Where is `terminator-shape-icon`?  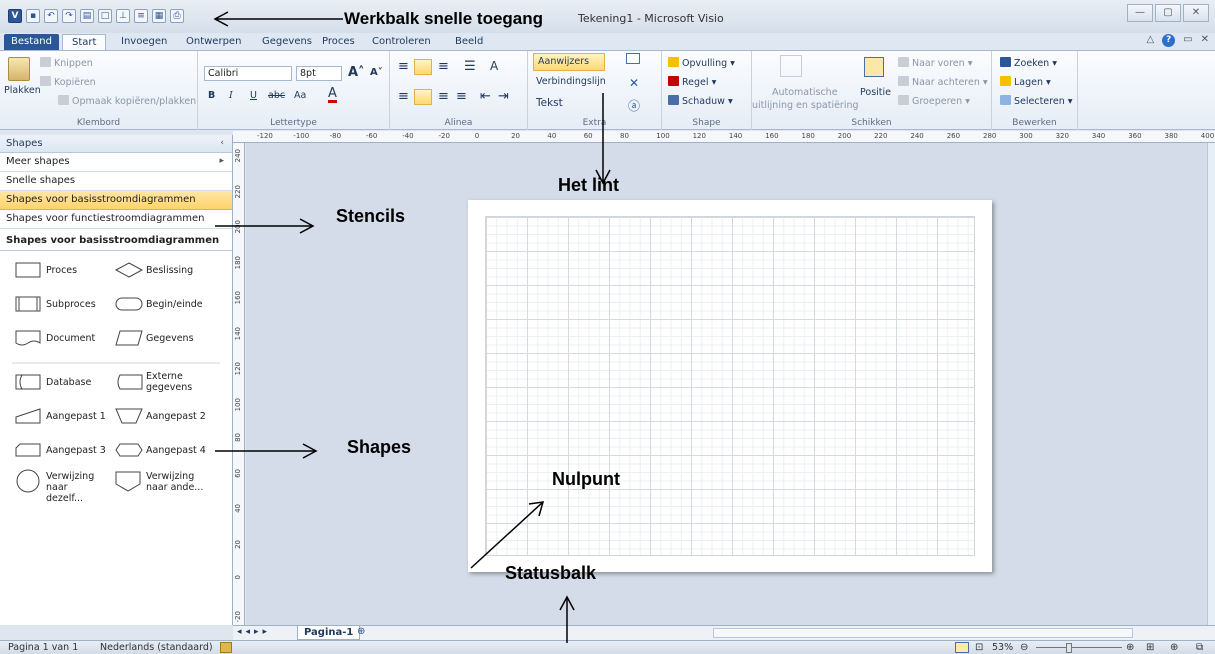
terminator-shape-icon is located at coordinates (129, 304).